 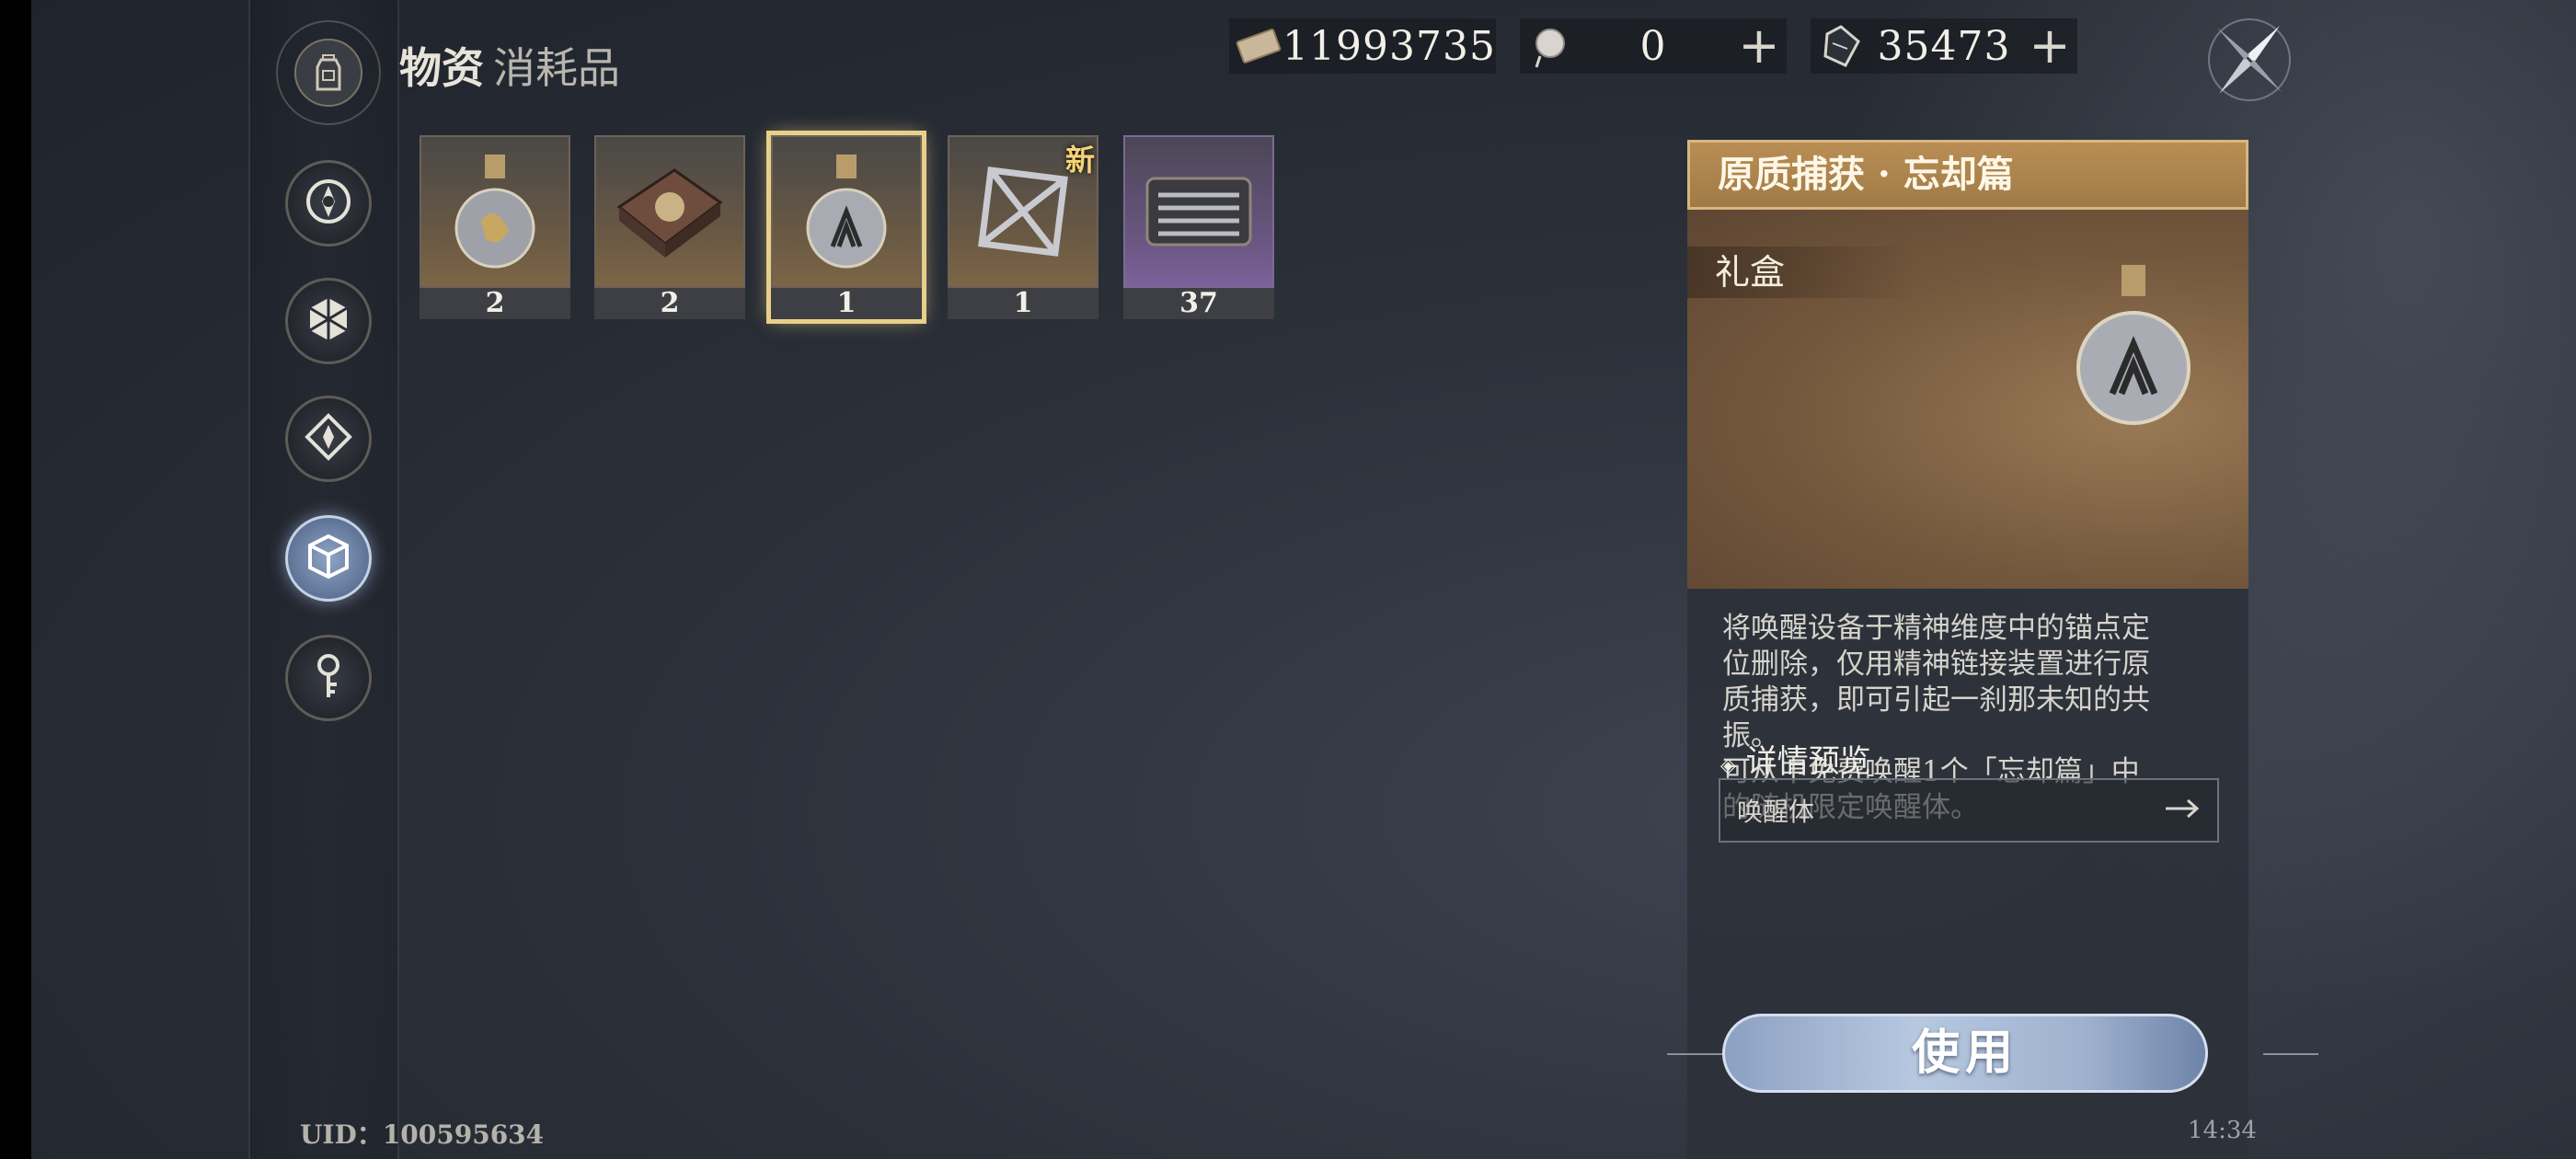 I want to click on preview-item-label: 唤醒体, so click(x=1776, y=812).